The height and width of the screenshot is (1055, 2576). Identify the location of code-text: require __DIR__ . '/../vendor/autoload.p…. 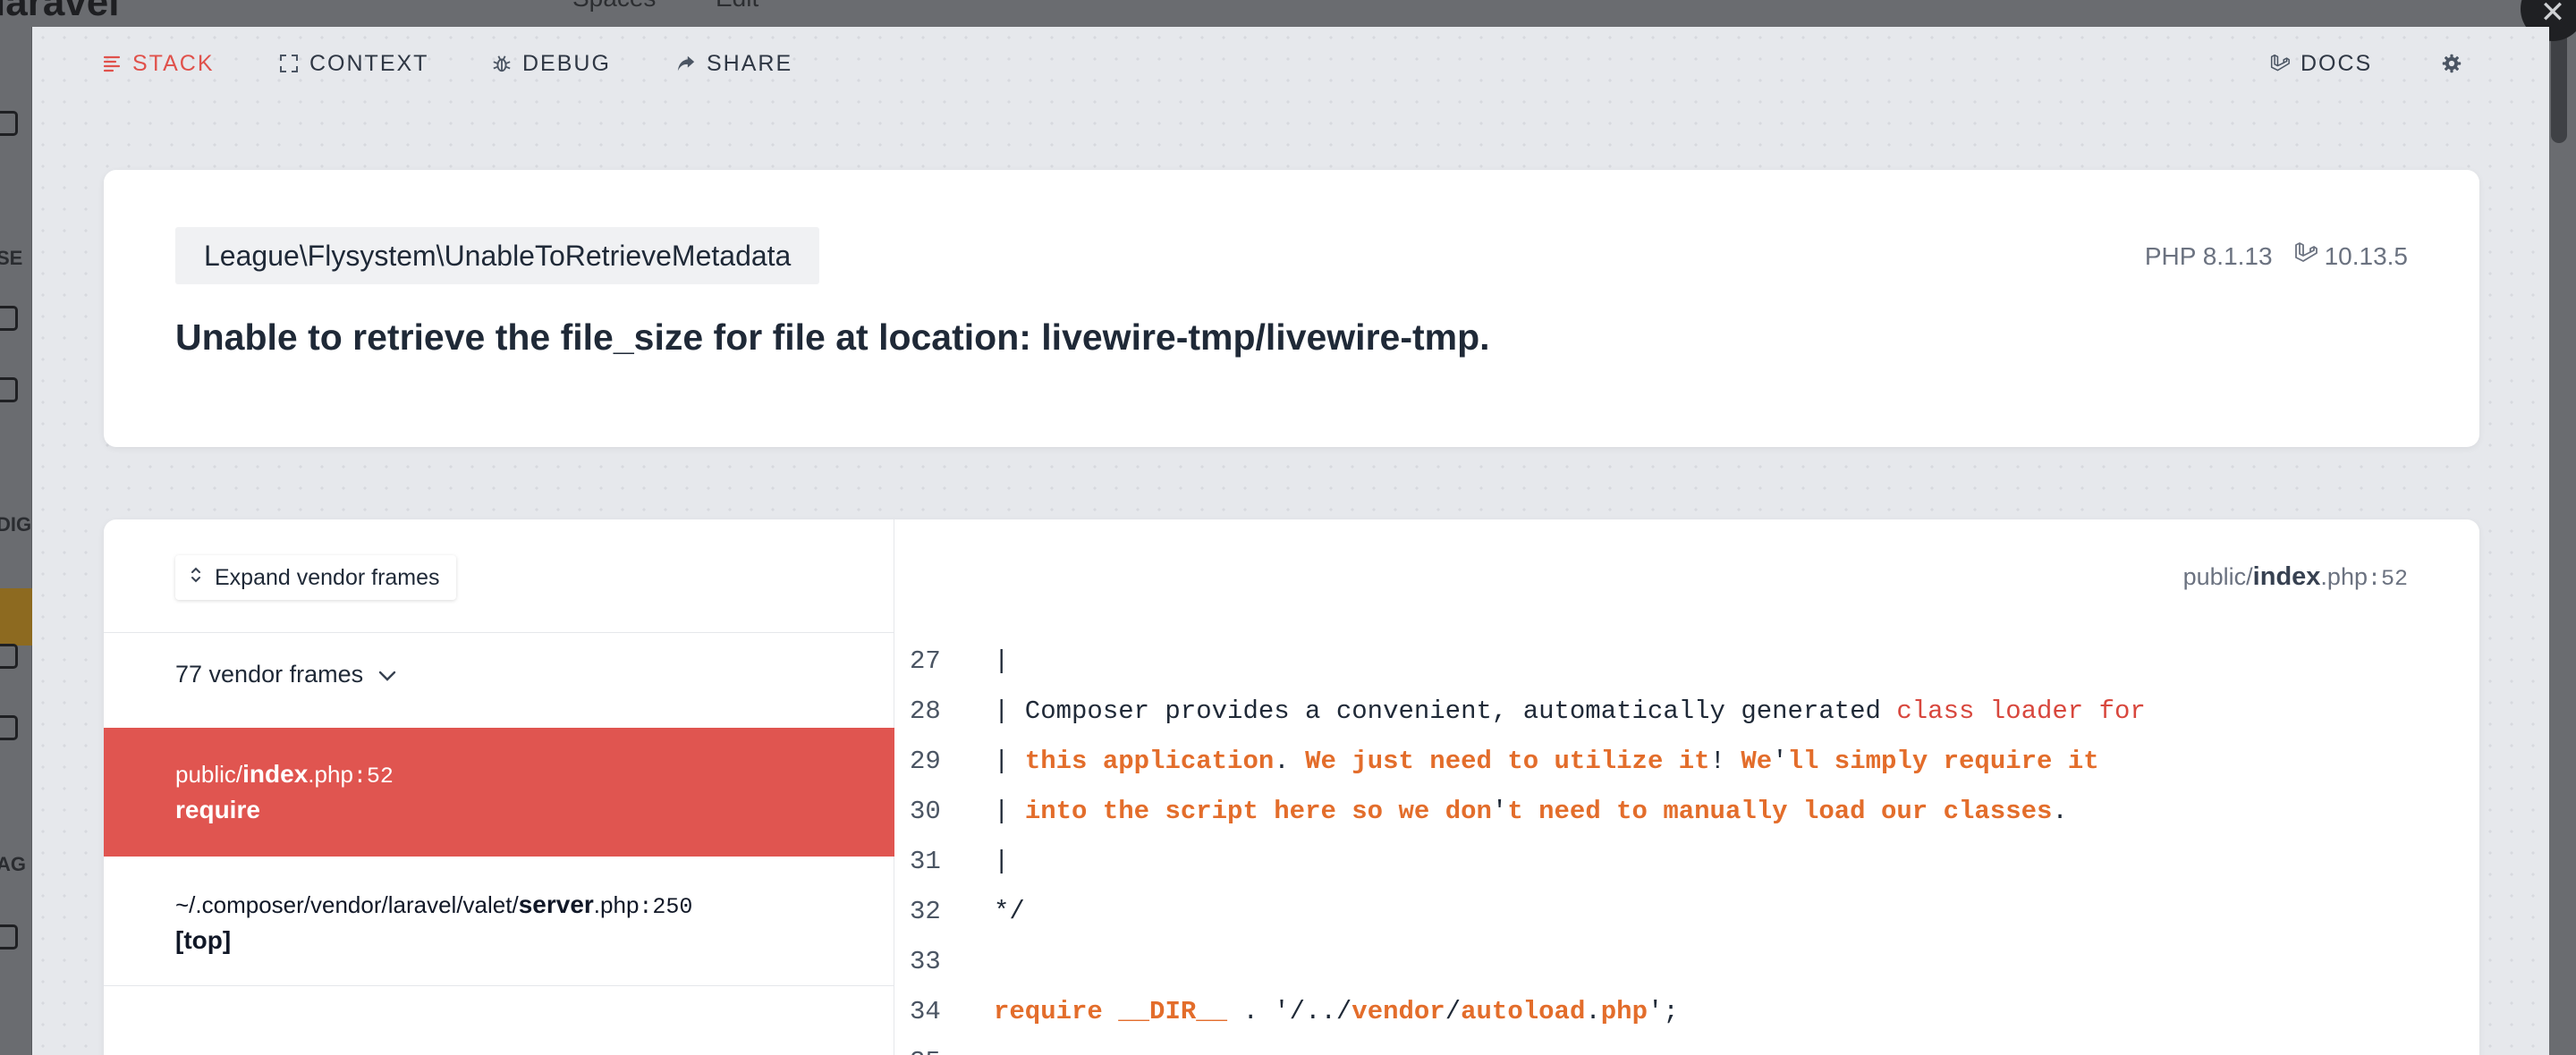
(1336, 1011).